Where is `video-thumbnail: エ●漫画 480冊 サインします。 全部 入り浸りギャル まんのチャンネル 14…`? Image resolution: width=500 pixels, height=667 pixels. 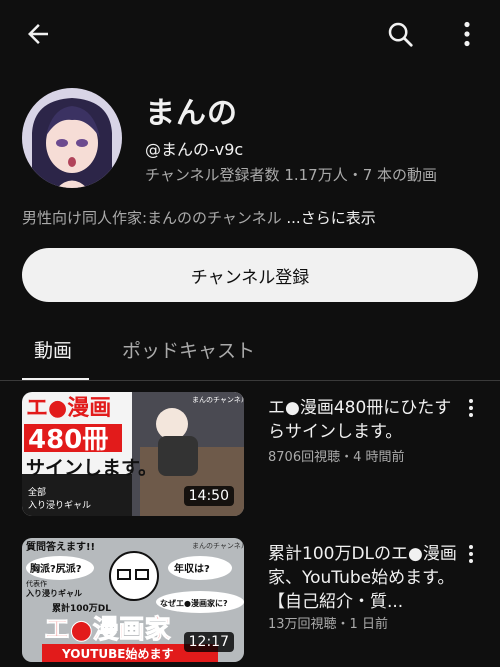
video-thumbnail: エ●漫画 480冊 サインします。 全部 入り浸りギャル まんのチャンネル 14… is located at coordinates (133, 454).